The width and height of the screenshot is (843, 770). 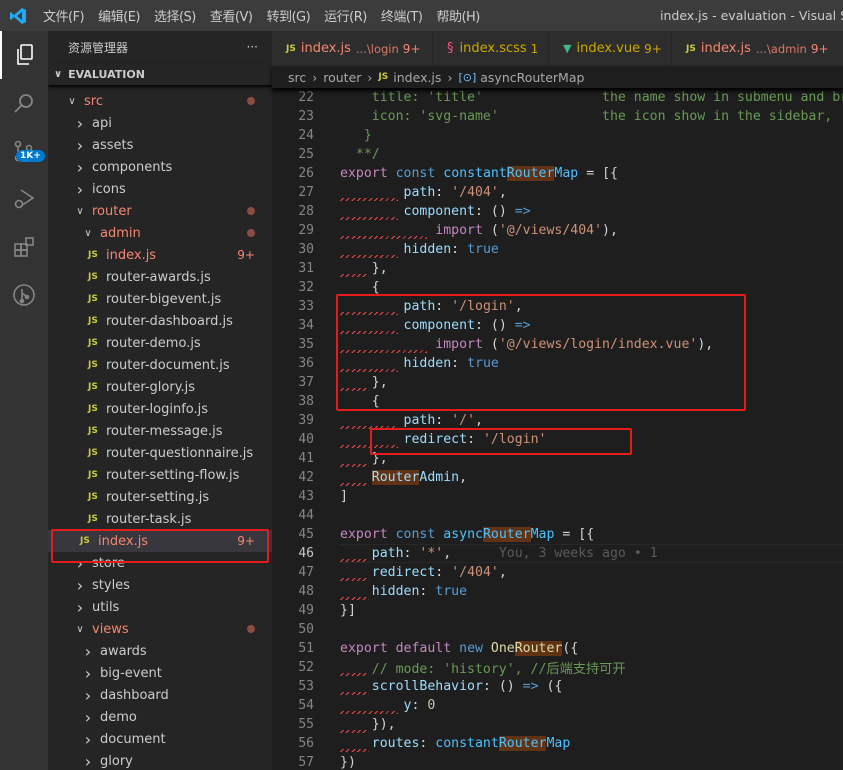 I want to click on line-number: 32, so click(x=306, y=287).